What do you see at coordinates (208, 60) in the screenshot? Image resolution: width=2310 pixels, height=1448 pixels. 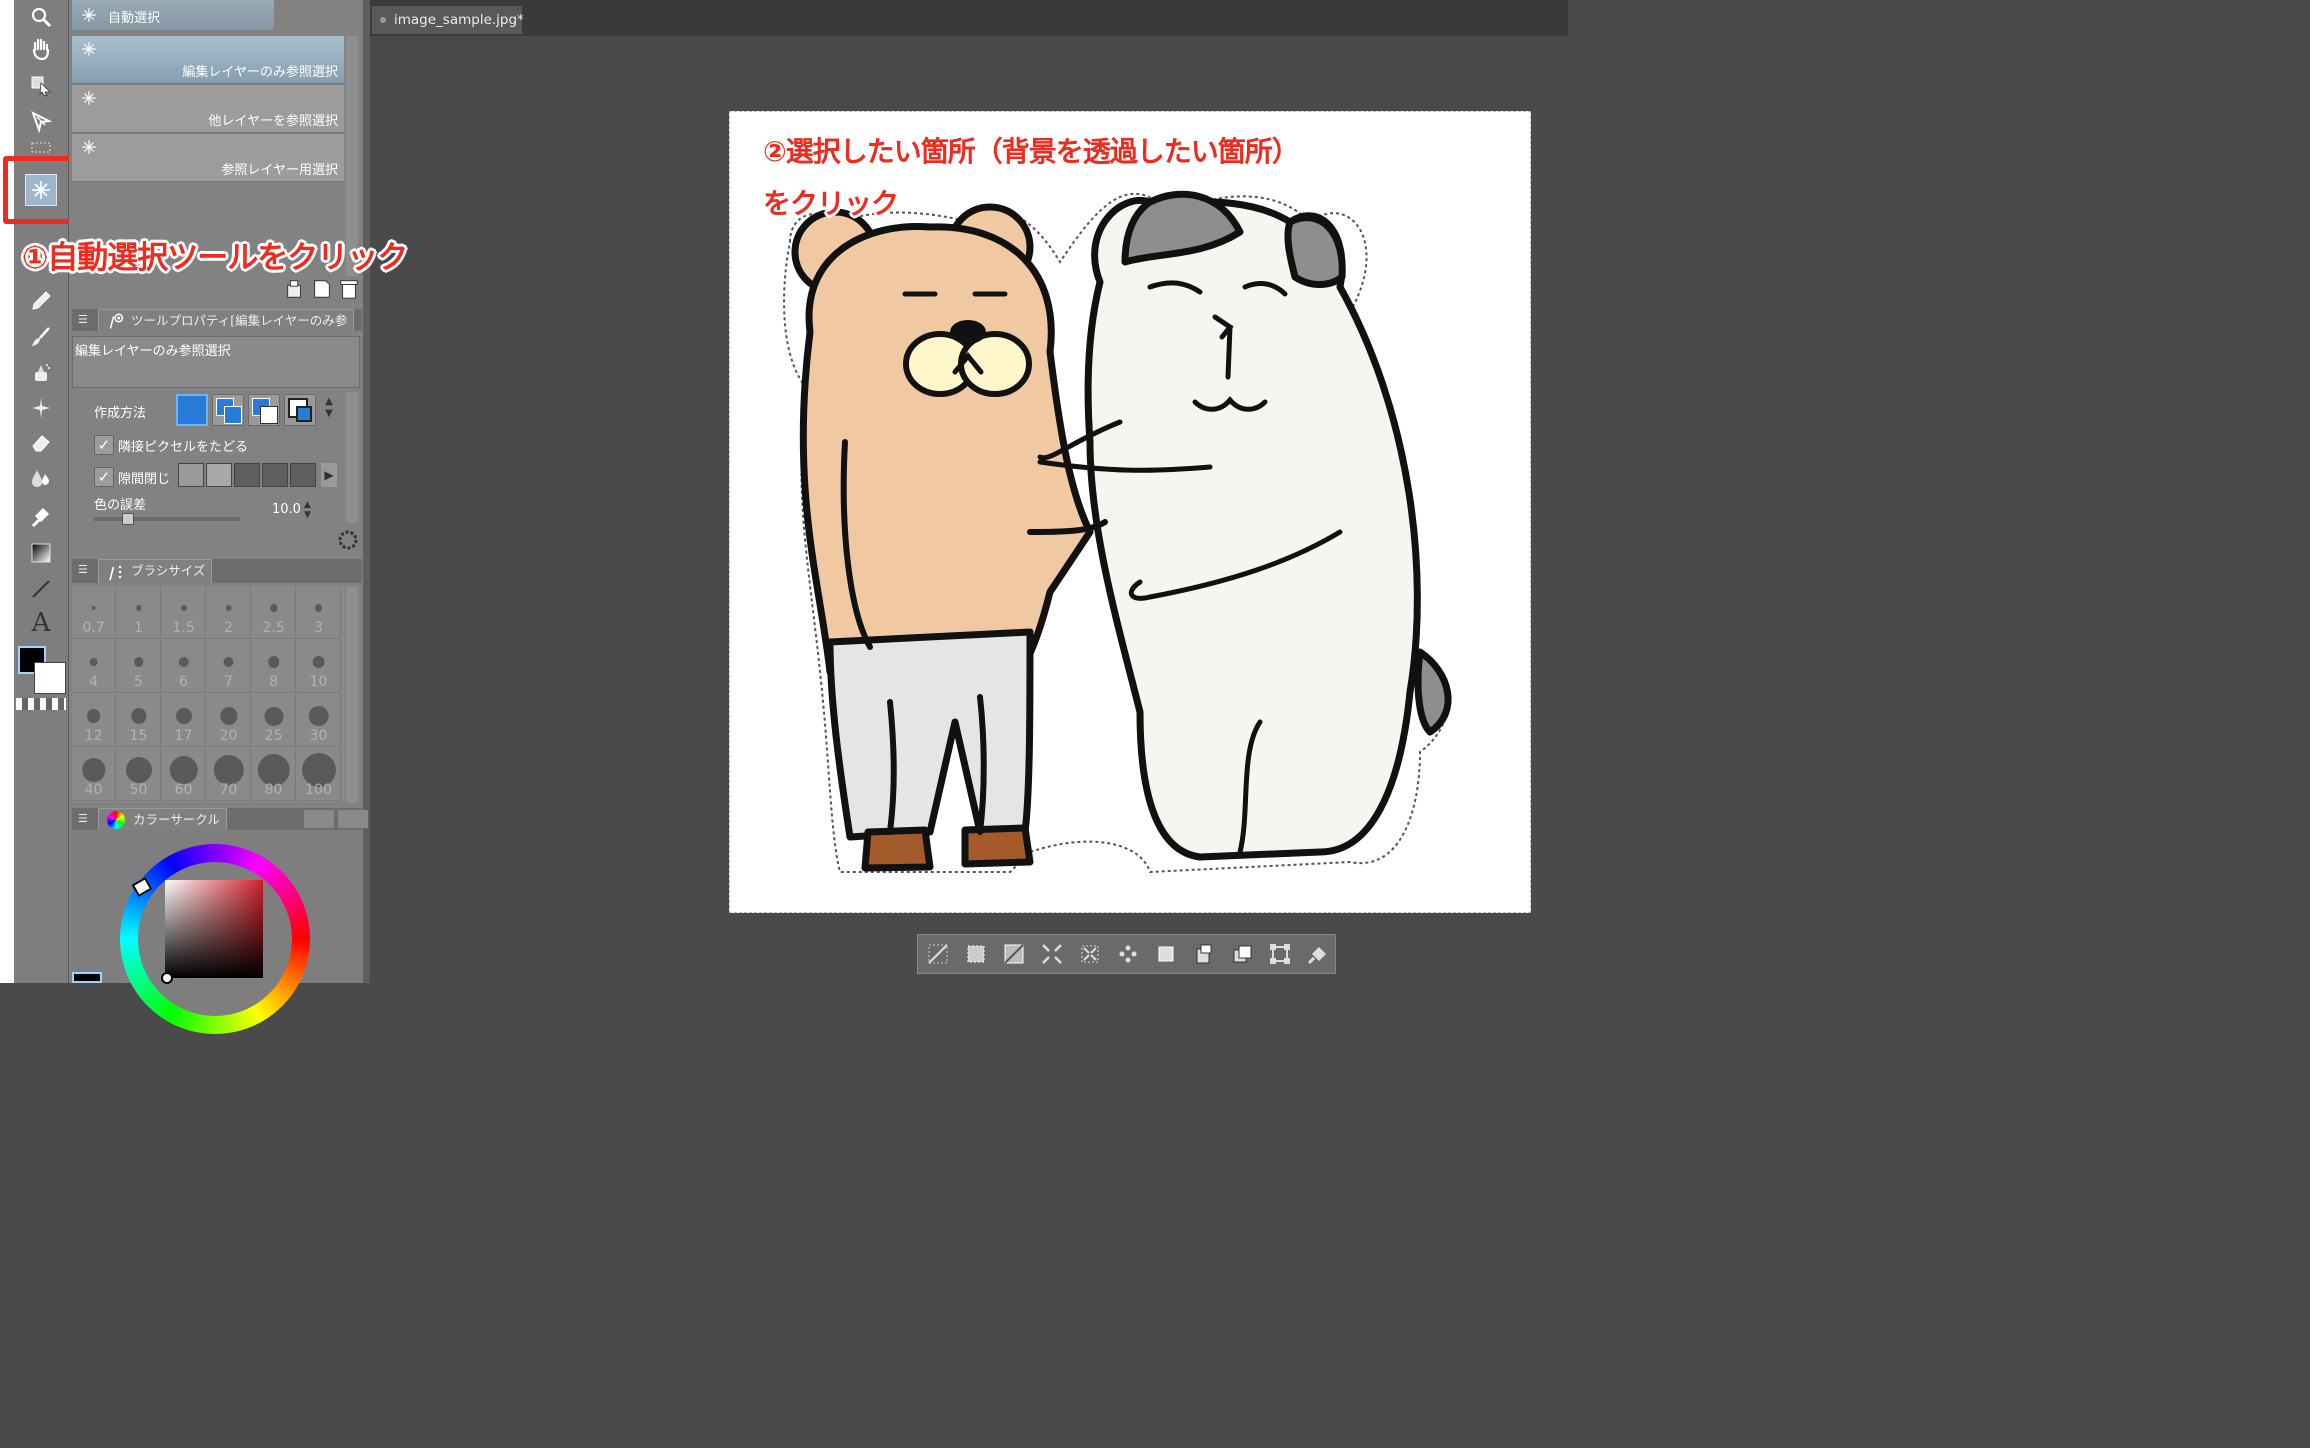 I see `subtool-item-edit-layer-only: 編集レイヤーのみ参照選択` at bounding box center [208, 60].